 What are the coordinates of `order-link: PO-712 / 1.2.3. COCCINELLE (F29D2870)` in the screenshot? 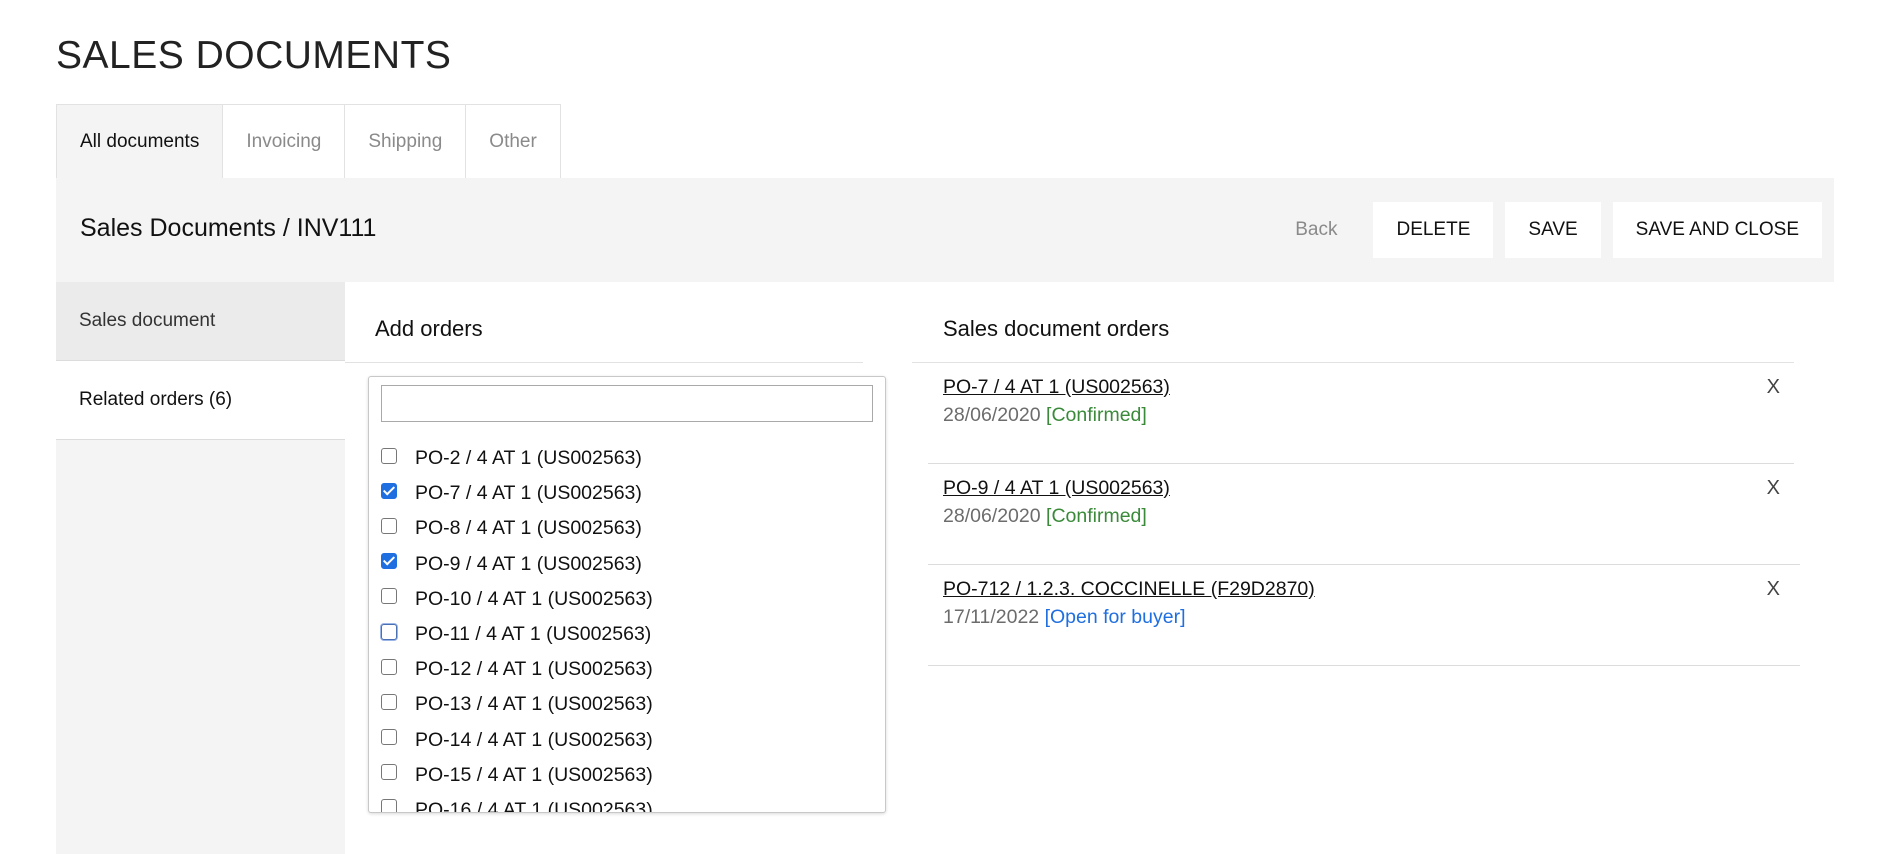 It's located at (1129, 589).